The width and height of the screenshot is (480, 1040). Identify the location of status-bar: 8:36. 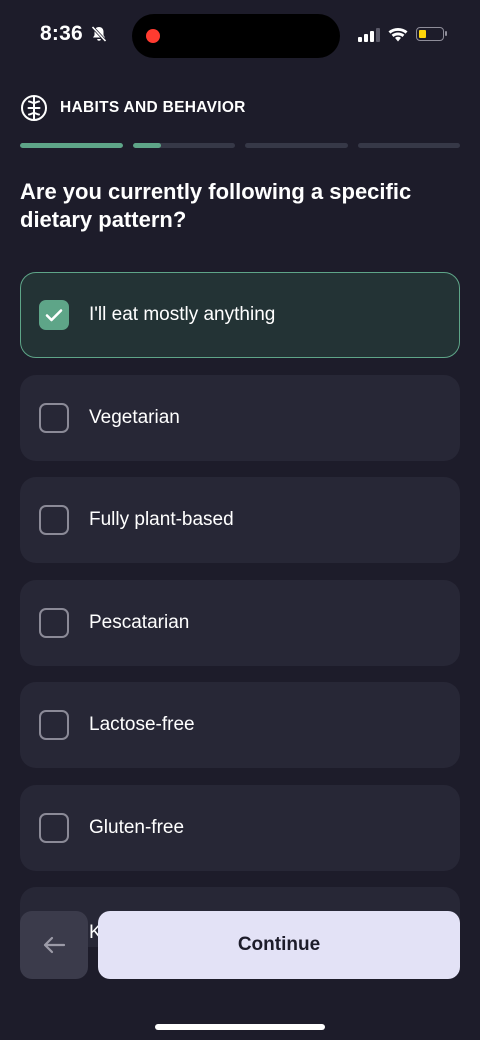
(240, 35).